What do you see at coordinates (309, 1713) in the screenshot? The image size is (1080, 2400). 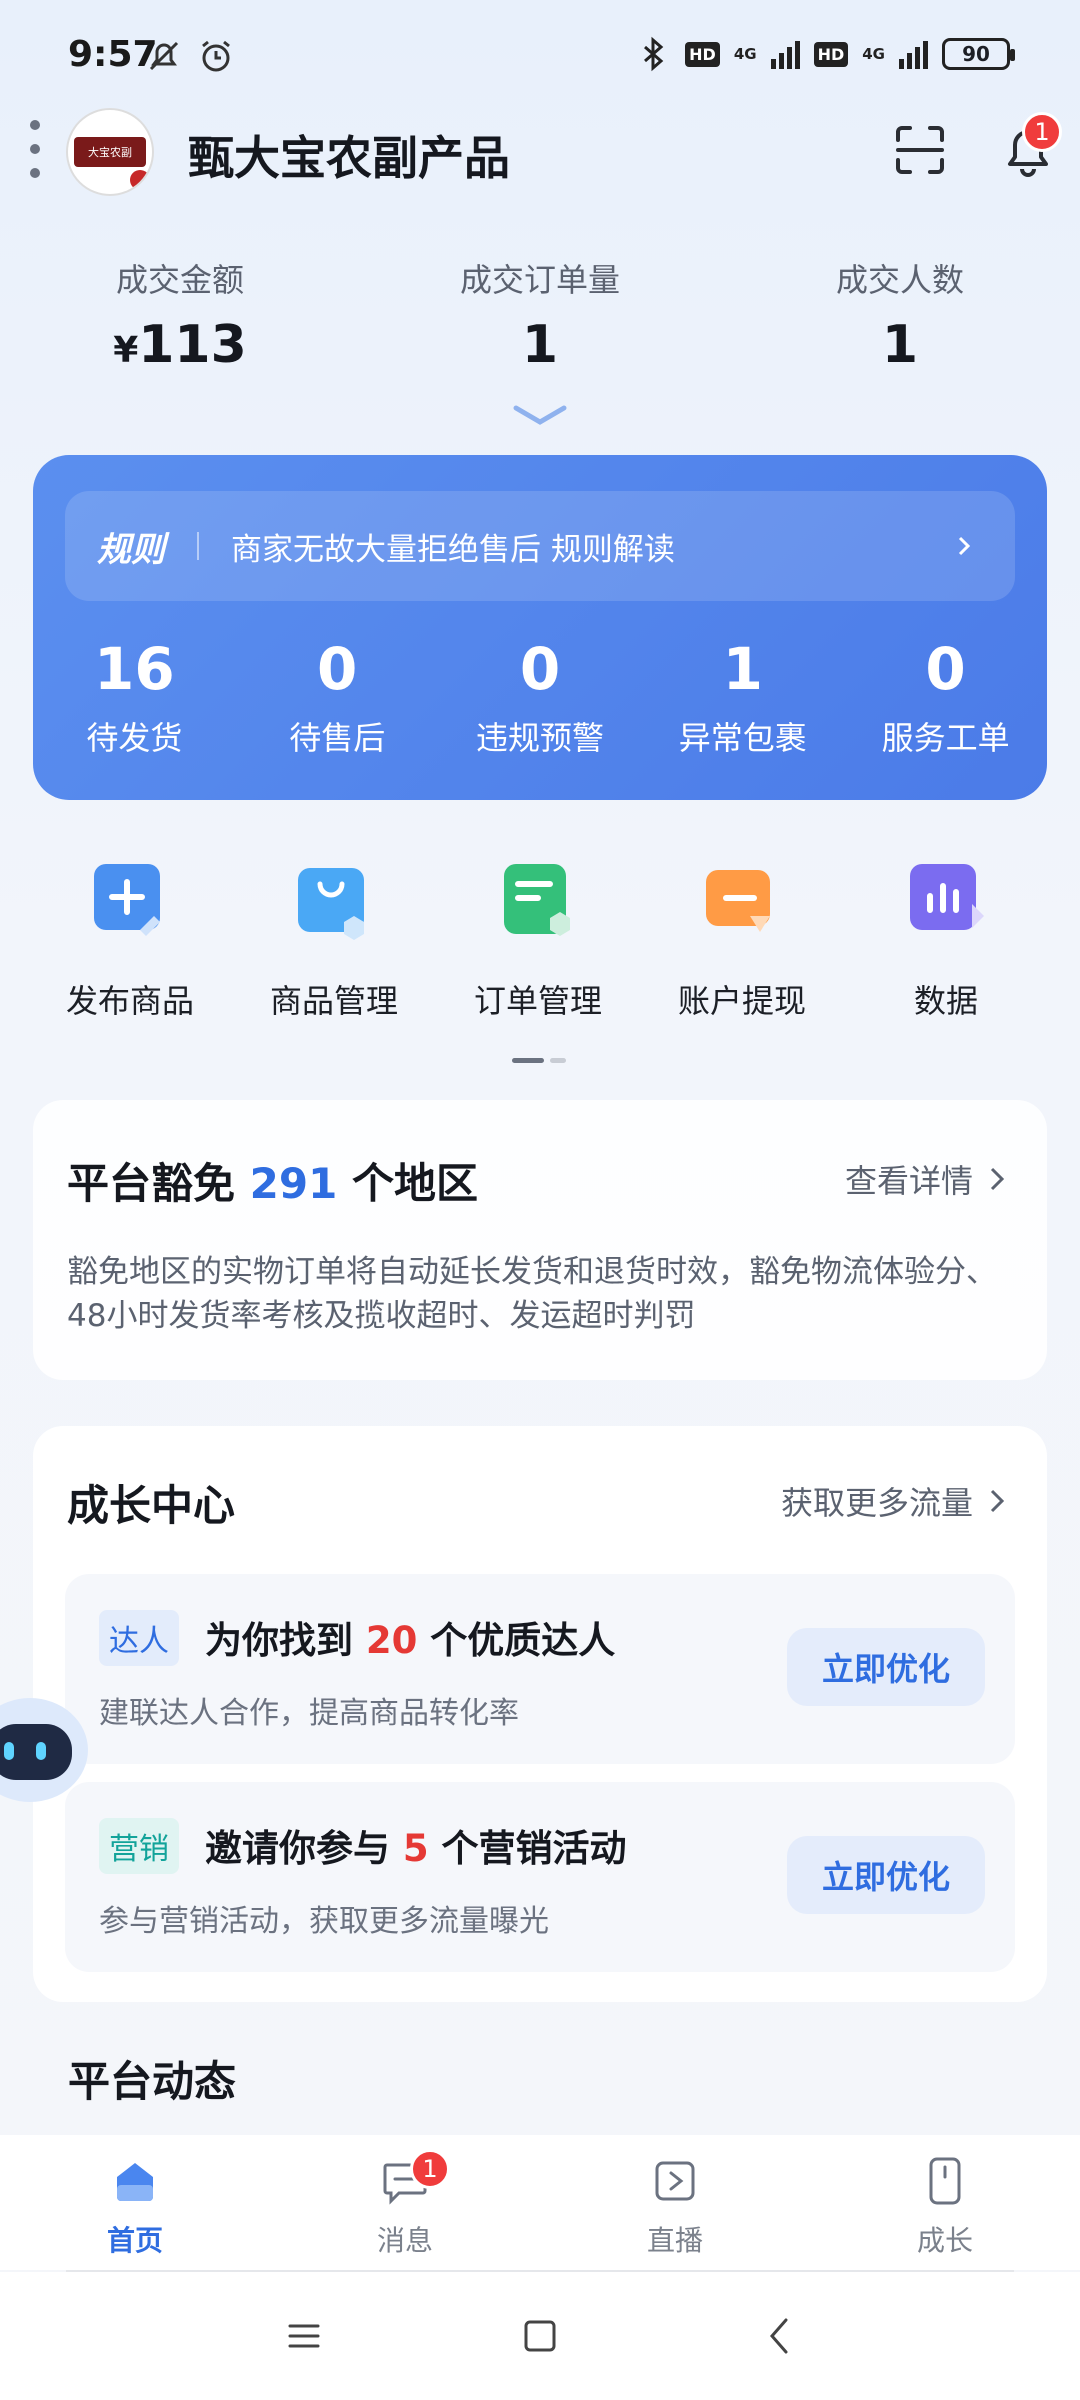 I see `task-subtitle: 建联达人合作，提高商品转化率` at bounding box center [309, 1713].